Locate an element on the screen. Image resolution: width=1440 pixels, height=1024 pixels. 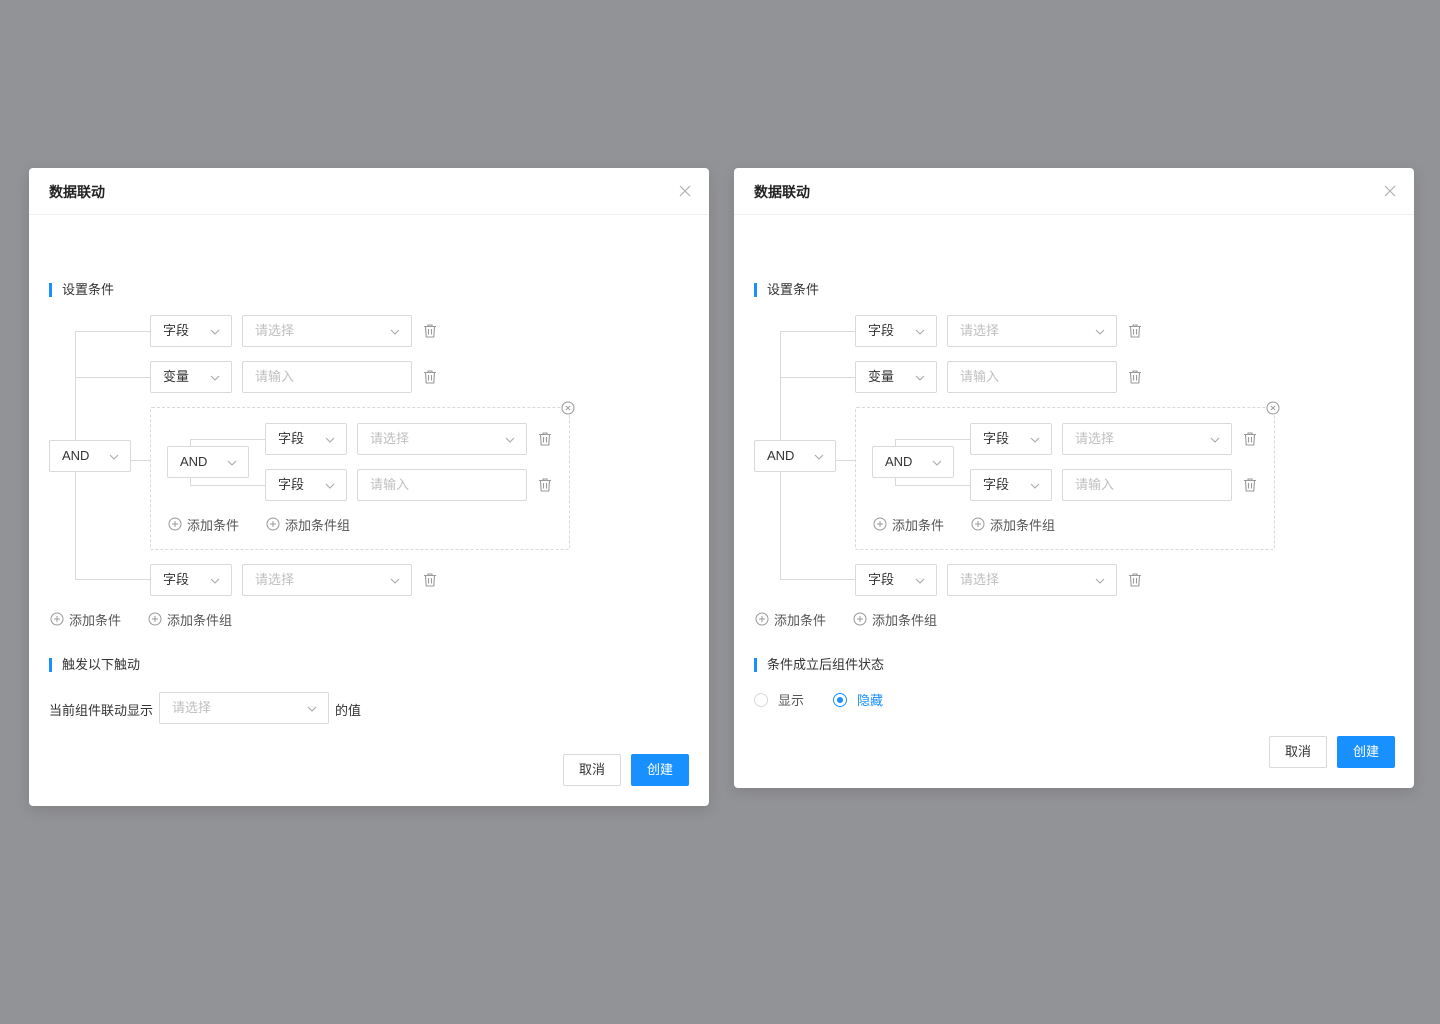
radio-dot is located at coordinates (840, 699).